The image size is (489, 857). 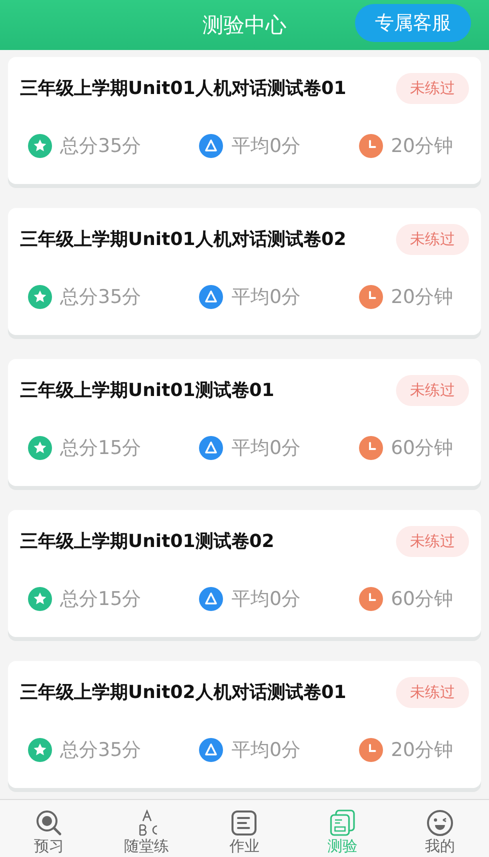 I want to click on test-title: 三年级上学期Unit01测试卷02, so click(x=147, y=541).